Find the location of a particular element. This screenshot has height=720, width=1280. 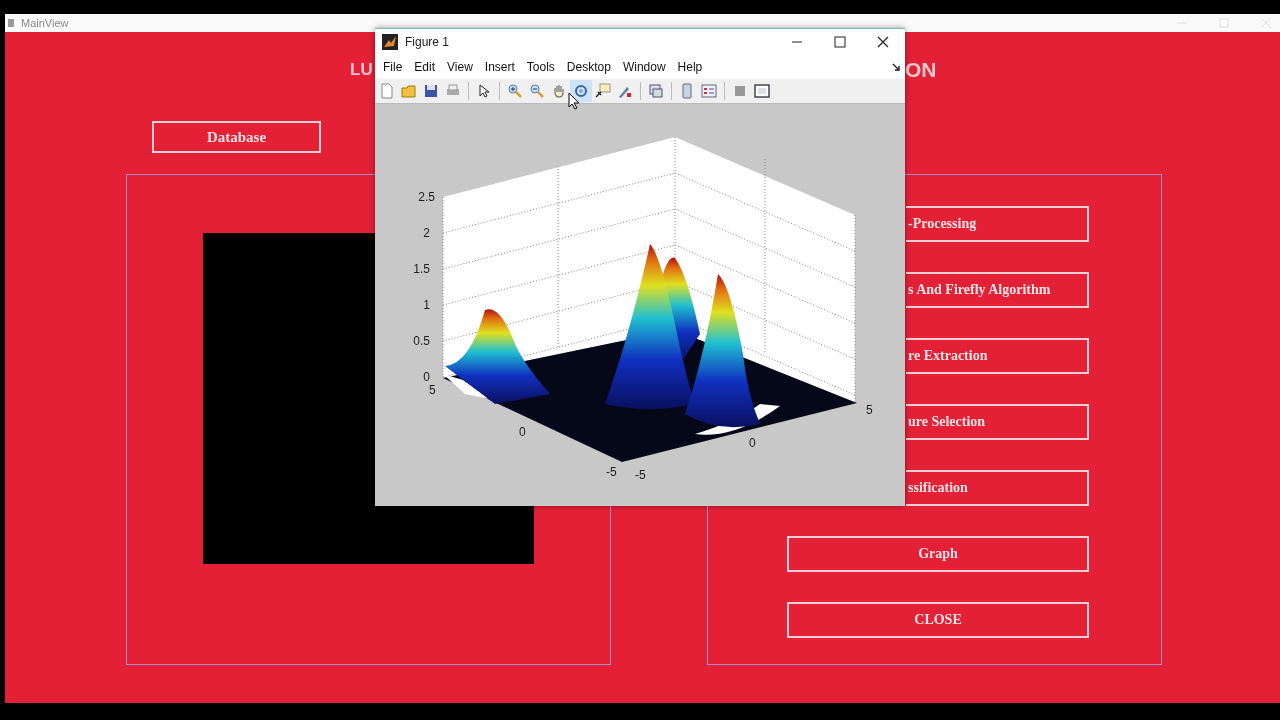

close-icon is located at coordinates (883, 42).